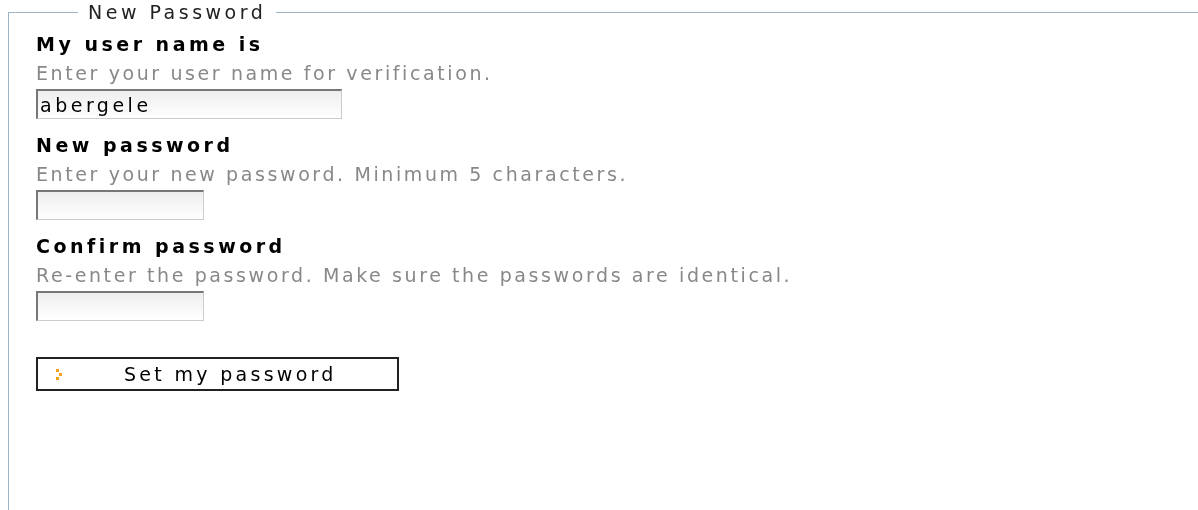 The height and width of the screenshot is (510, 1198). Describe the element at coordinates (60, 374) in the screenshot. I see `arrow-icon` at that location.